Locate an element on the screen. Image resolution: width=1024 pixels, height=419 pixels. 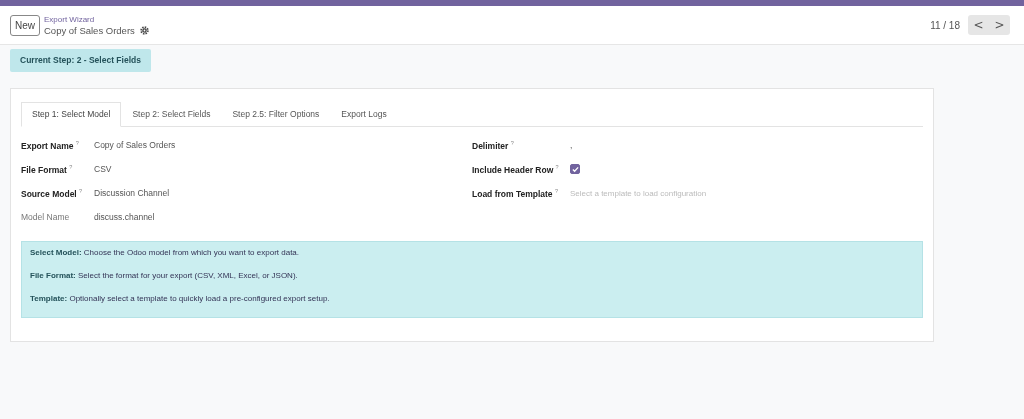
field-value: discuss.channel is located at coordinates (124, 217).